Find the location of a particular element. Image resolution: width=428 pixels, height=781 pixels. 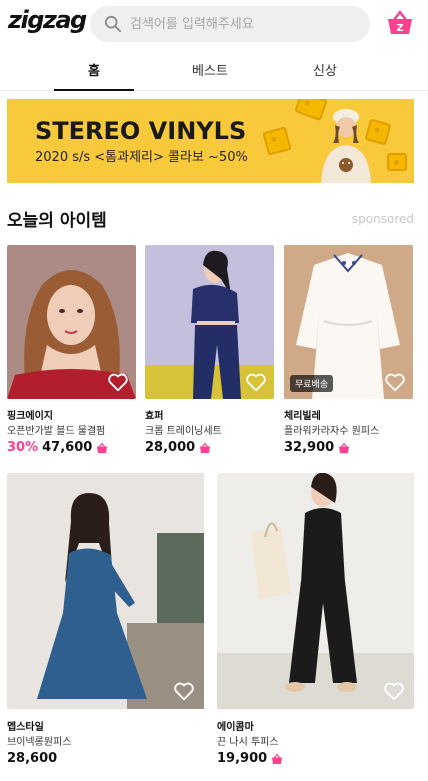

svg-text: Z is located at coordinates (399, 28).